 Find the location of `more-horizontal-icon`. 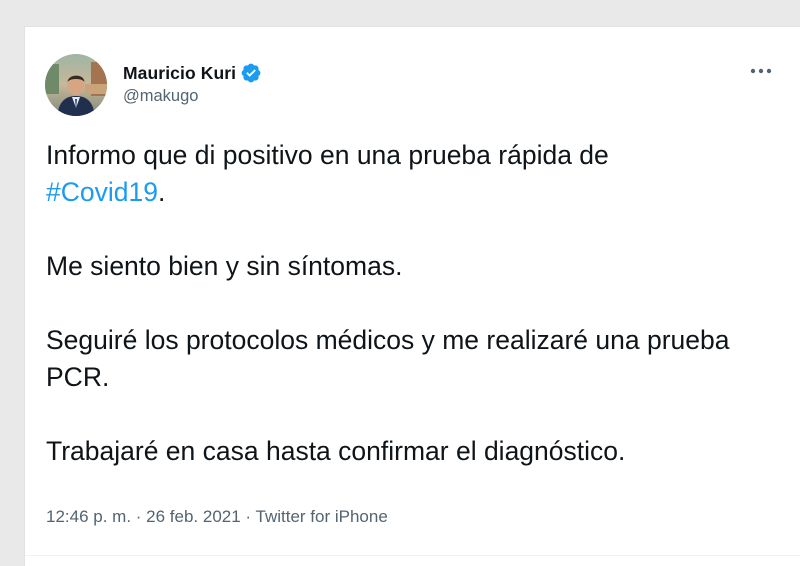

more-horizontal-icon is located at coordinates (761, 71).